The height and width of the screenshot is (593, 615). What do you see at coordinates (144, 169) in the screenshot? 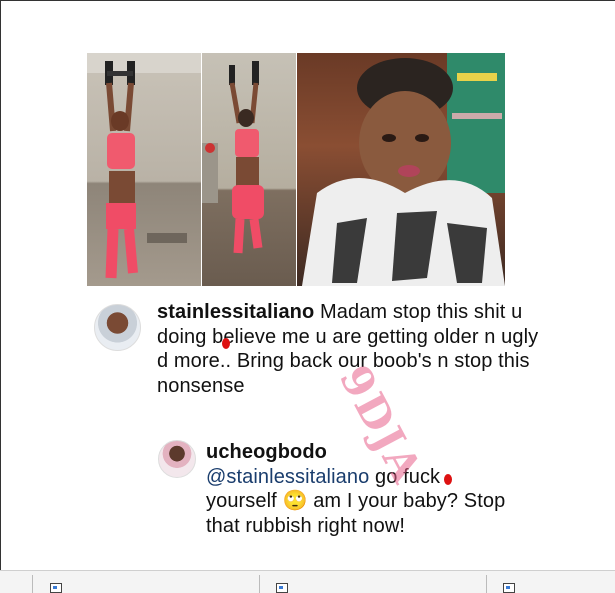
I see `workout-photo-front` at bounding box center [144, 169].